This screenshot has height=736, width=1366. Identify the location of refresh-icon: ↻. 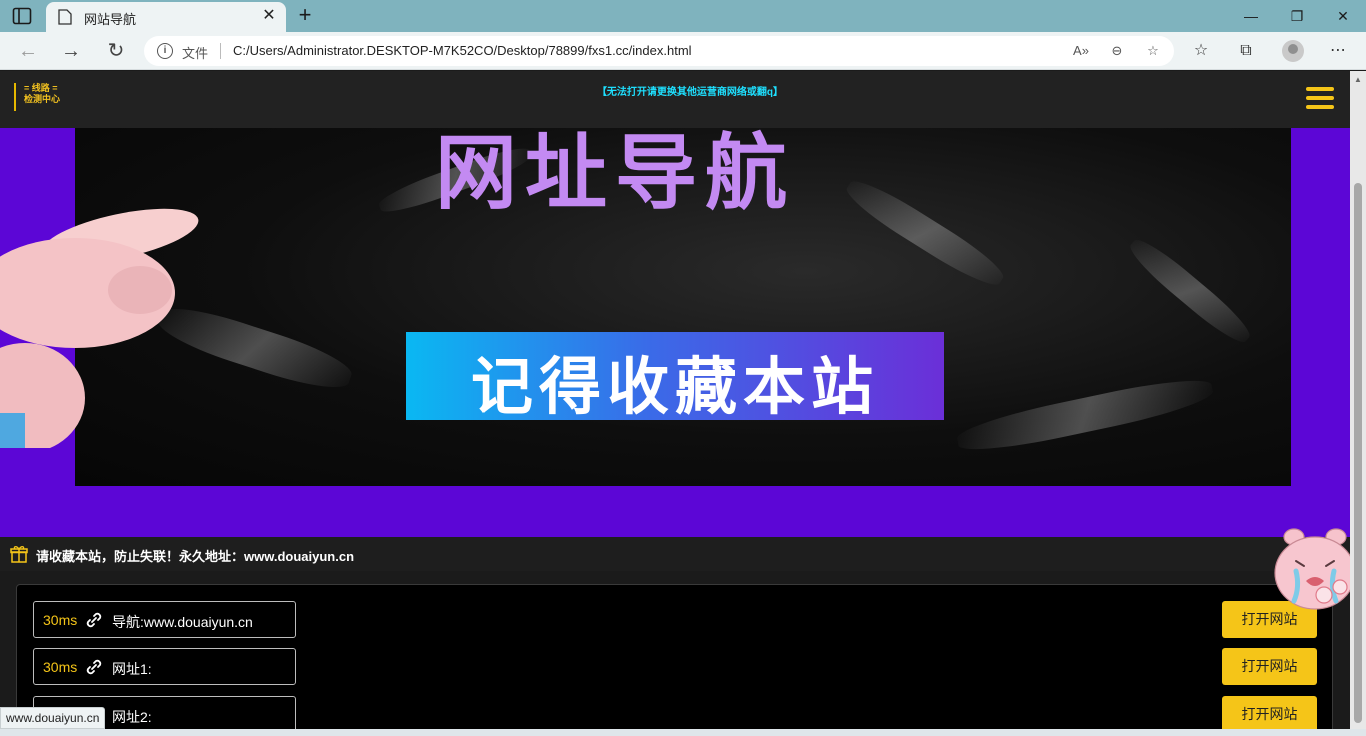
(116, 51).